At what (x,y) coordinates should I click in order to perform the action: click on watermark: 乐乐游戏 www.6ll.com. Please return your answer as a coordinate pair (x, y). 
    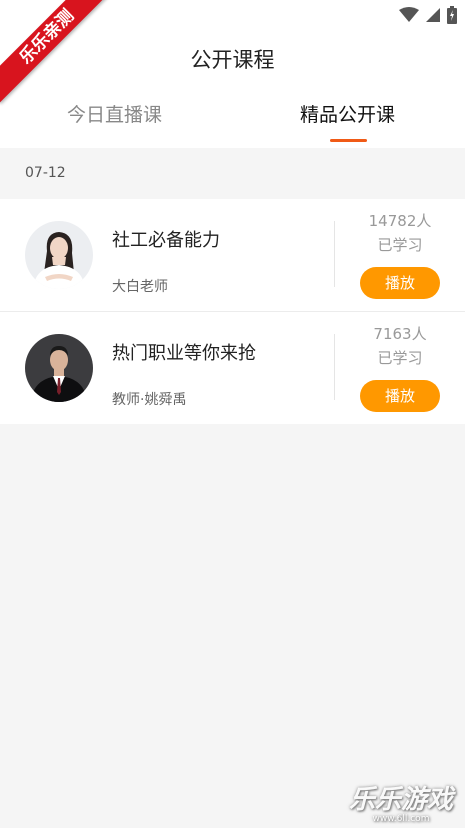
    Looking at the image, I should click on (401, 805).